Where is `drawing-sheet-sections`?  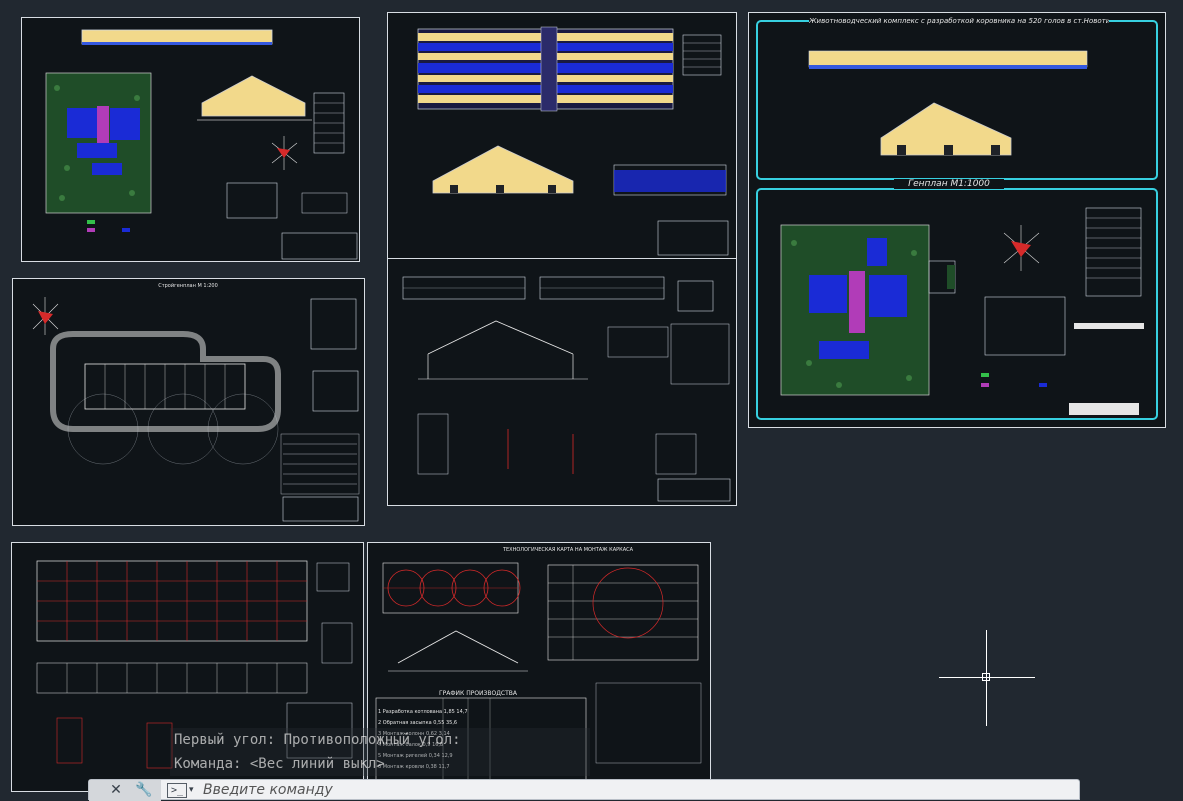 drawing-sheet-sections is located at coordinates (562, 382).